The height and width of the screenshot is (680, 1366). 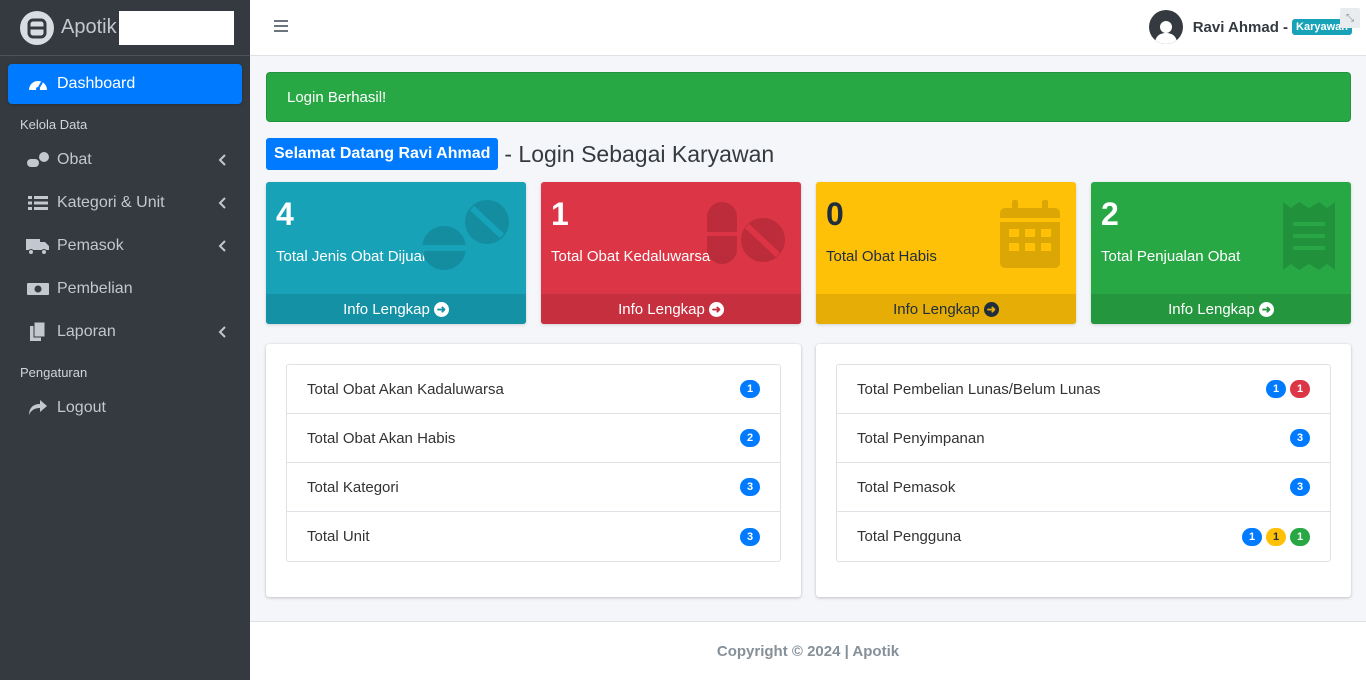 I want to click on stat-box-penjualan: 2 Total Penjualan Obat Info Lengkap ➜, so click(x=1221, y=253).